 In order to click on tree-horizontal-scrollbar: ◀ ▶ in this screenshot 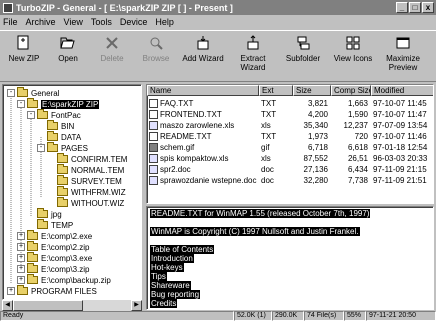, I will do `click(72, 305)`.